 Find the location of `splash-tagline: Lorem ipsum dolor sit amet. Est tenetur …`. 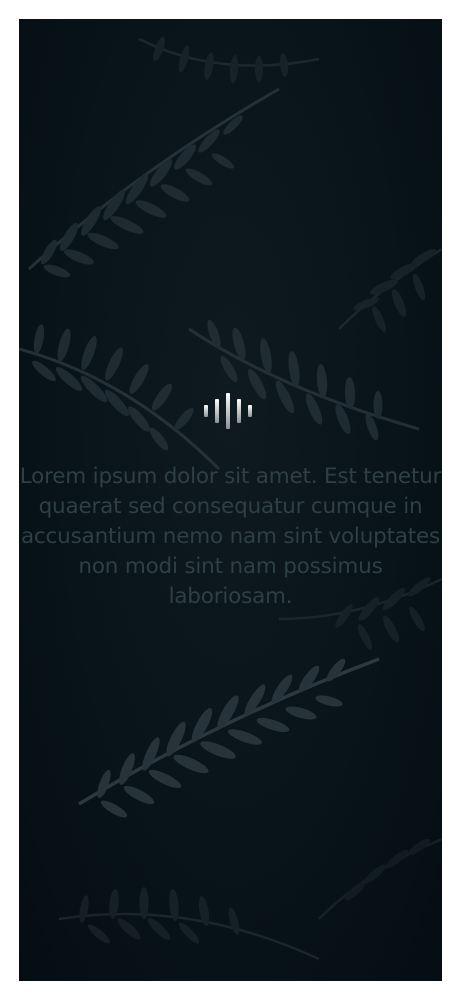

splash-tagline: Lorem ipsum dolor sit amet. Est tenetur … is located at coordinates (230, 536).